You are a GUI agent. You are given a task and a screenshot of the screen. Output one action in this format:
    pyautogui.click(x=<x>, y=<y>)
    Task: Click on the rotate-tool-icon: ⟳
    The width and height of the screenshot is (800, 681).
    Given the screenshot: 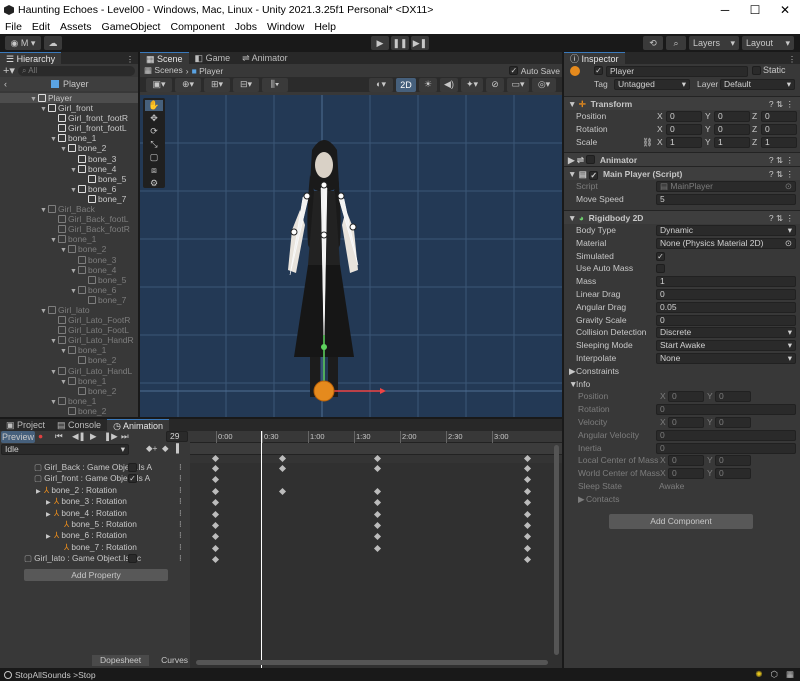 What is the action you would take?
    pyautogui.click(x=154, y=131)
    